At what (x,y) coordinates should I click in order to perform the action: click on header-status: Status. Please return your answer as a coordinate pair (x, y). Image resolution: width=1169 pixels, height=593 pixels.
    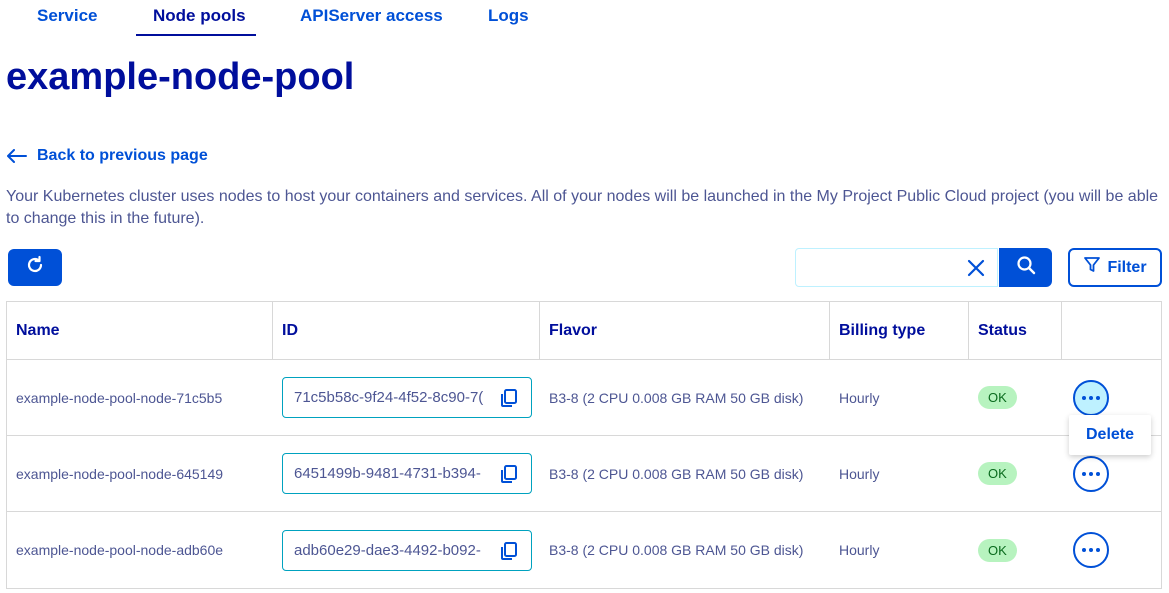
    Looking at the image, I should click on (1015, 330).